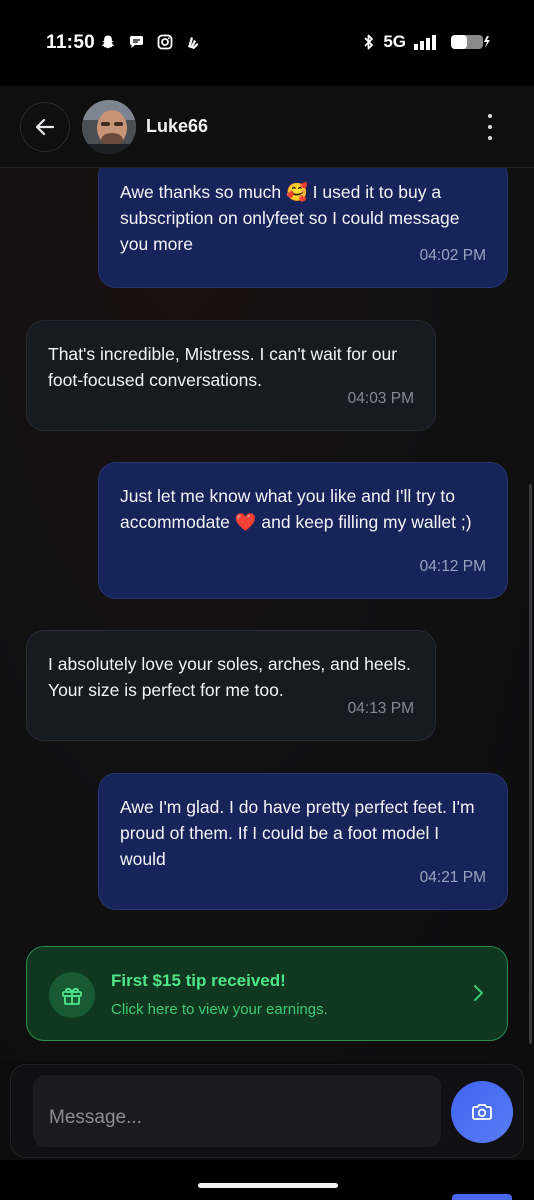 This screenshot has height=1200, width=534. I want to click on home-indicator, so click(268, 1185).